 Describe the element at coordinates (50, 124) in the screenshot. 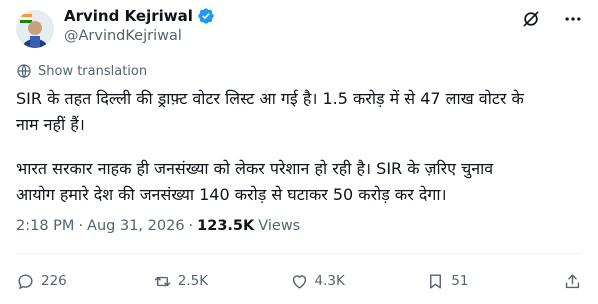

I see `tweet-paragraph-1-line-2: नाम नहीं हैं।` at that location.